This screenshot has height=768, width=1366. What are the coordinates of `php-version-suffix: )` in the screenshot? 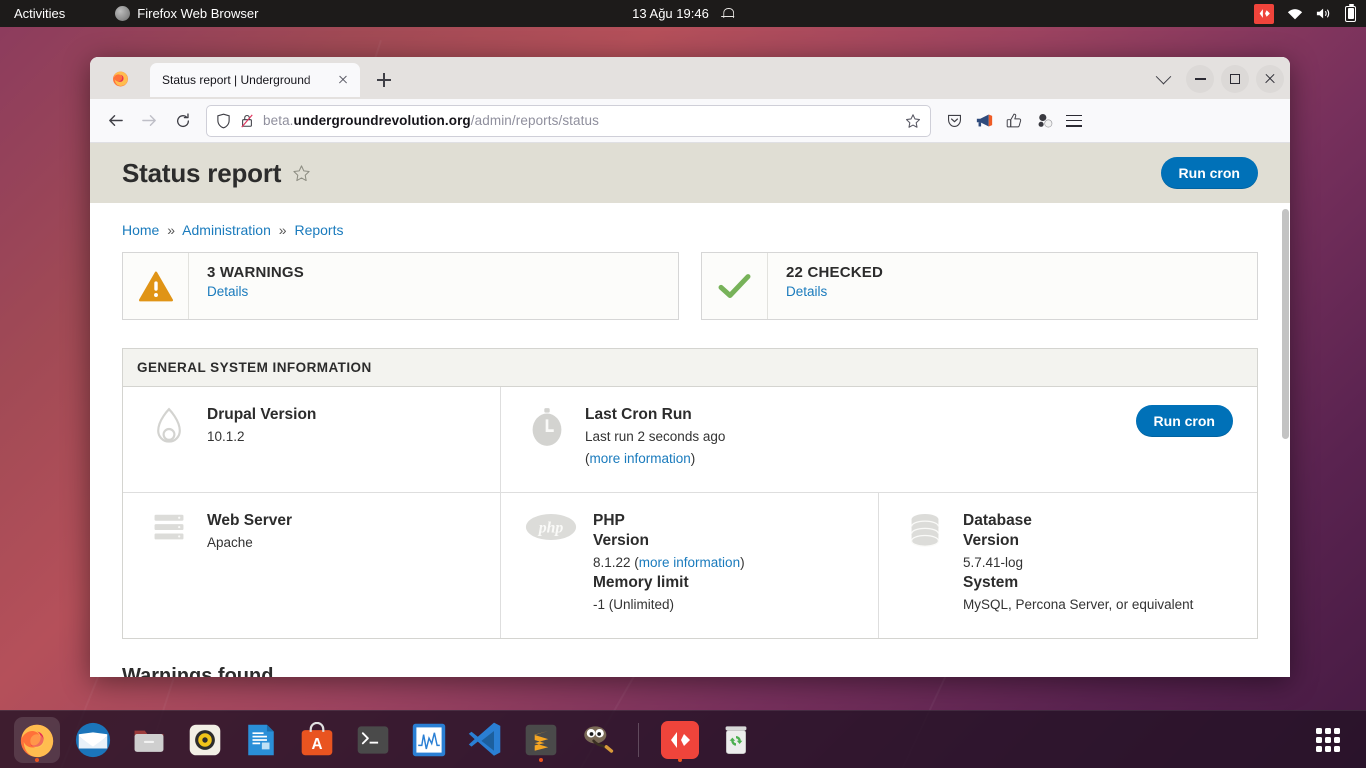 It's located at (742, 562).